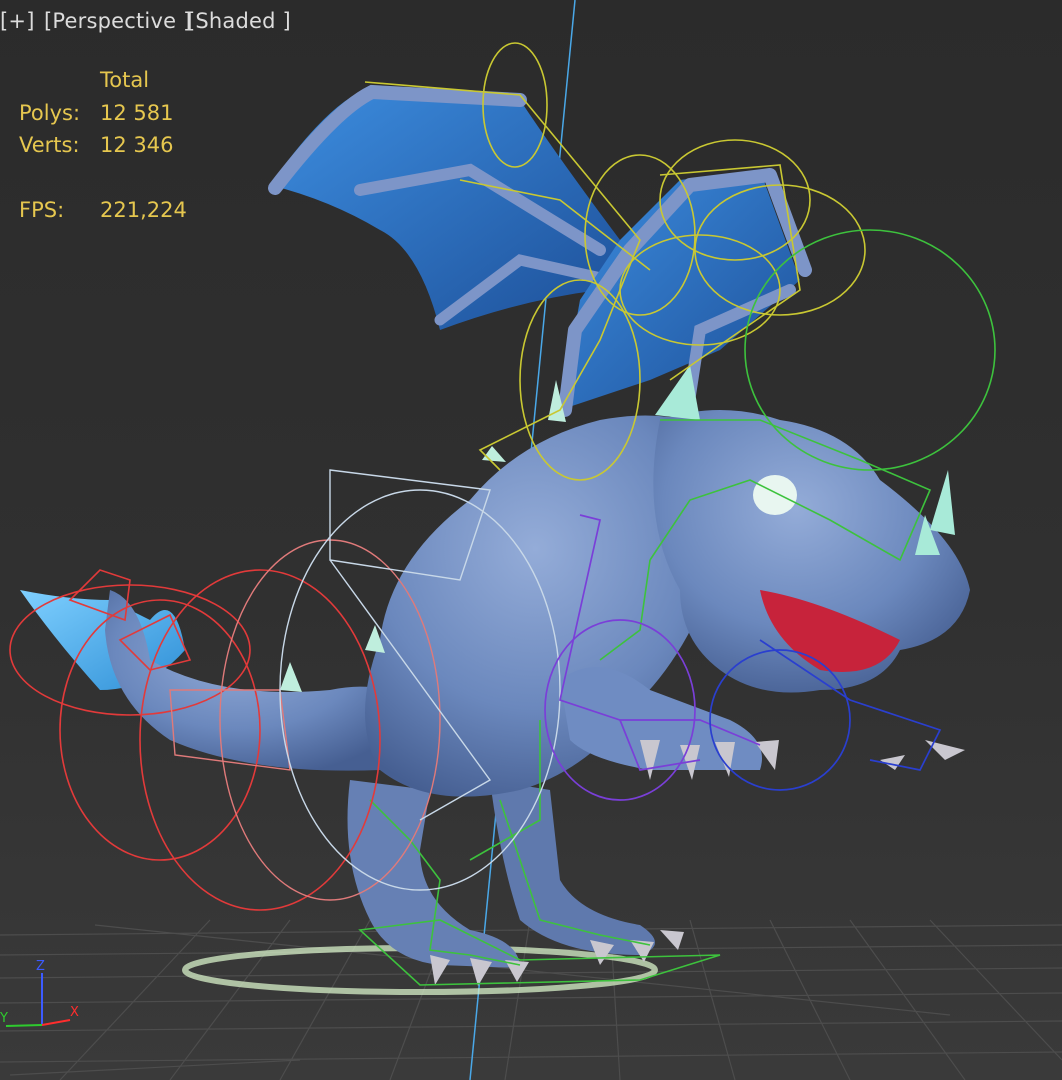 This screenshot has width=1062, height=1080. Describe the element at coordinates (137, 145) in the screenshot. I see `stats-verts-value: 12 346` at that location.